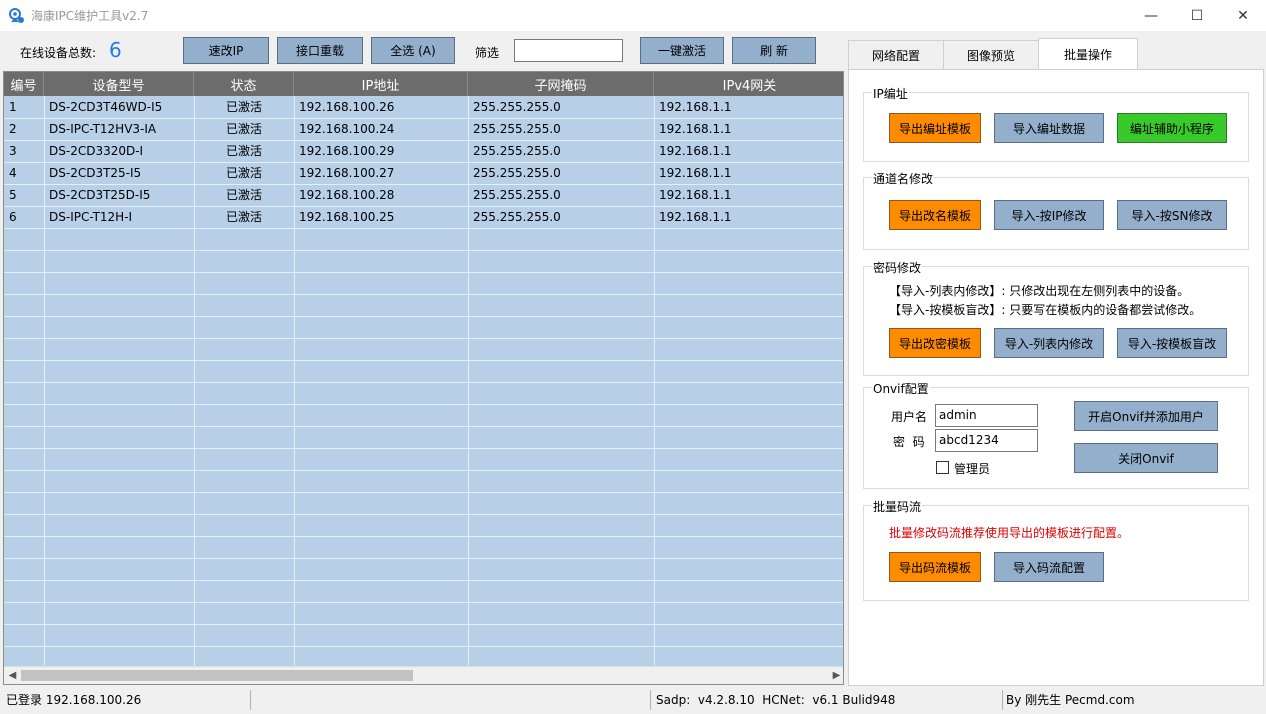  Describe the element at coordinates (935, 128) in the screenshot. I see `export-address-template-button: 导出编址模板` at that location.